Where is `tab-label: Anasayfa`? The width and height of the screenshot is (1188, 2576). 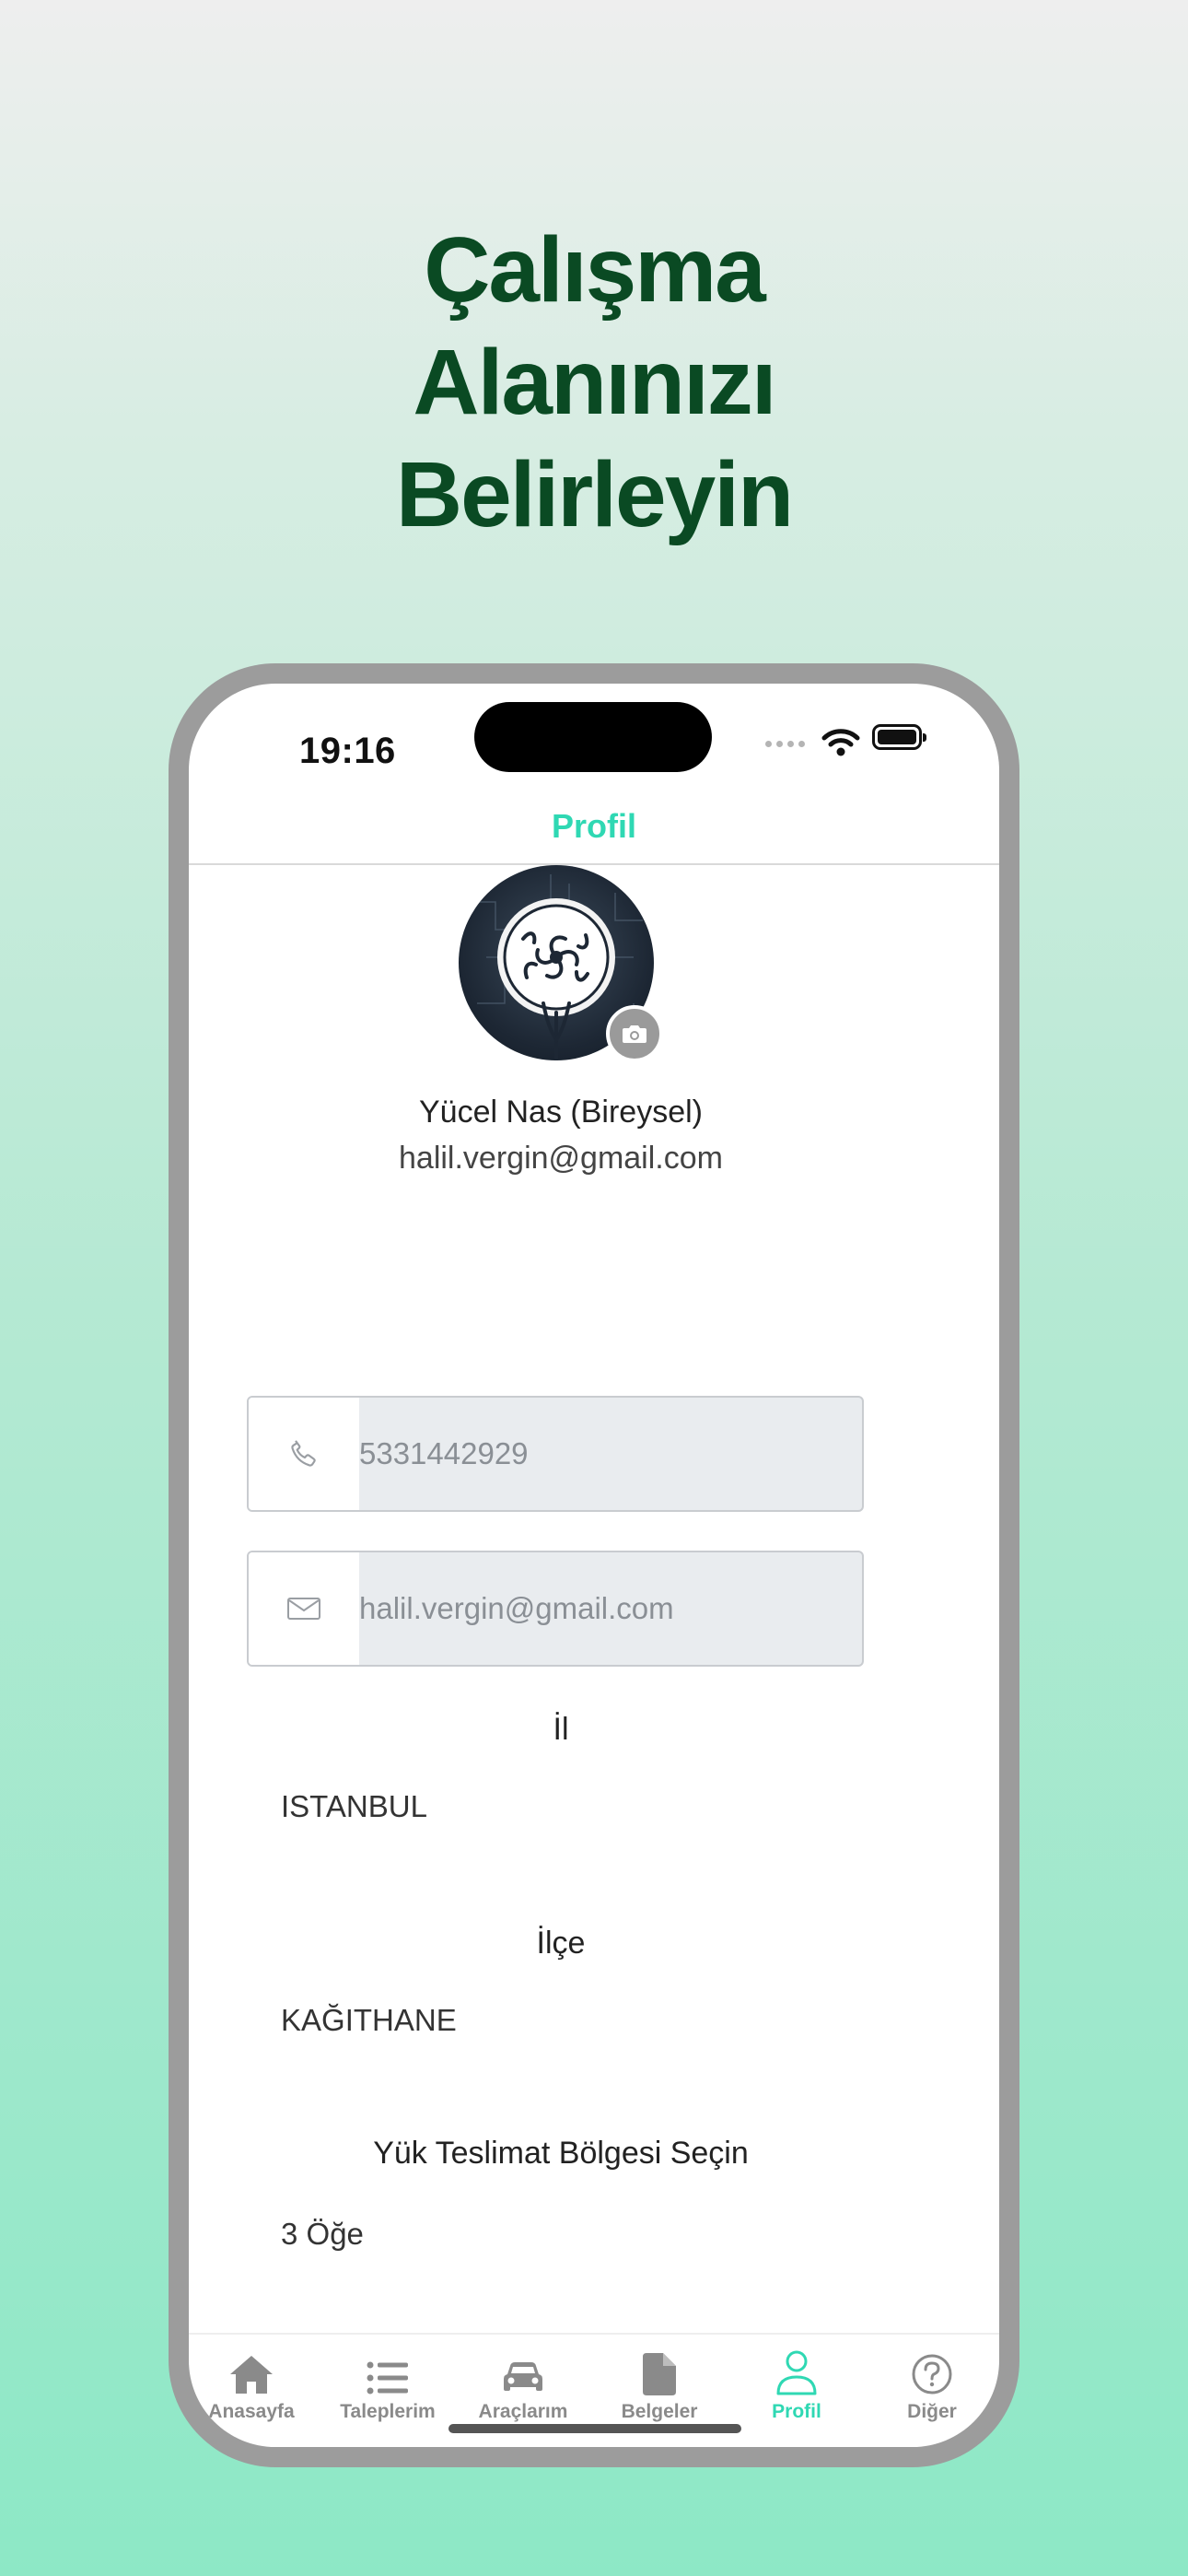
tab-label: Anasayfa is located at coordinates (251, 2411).